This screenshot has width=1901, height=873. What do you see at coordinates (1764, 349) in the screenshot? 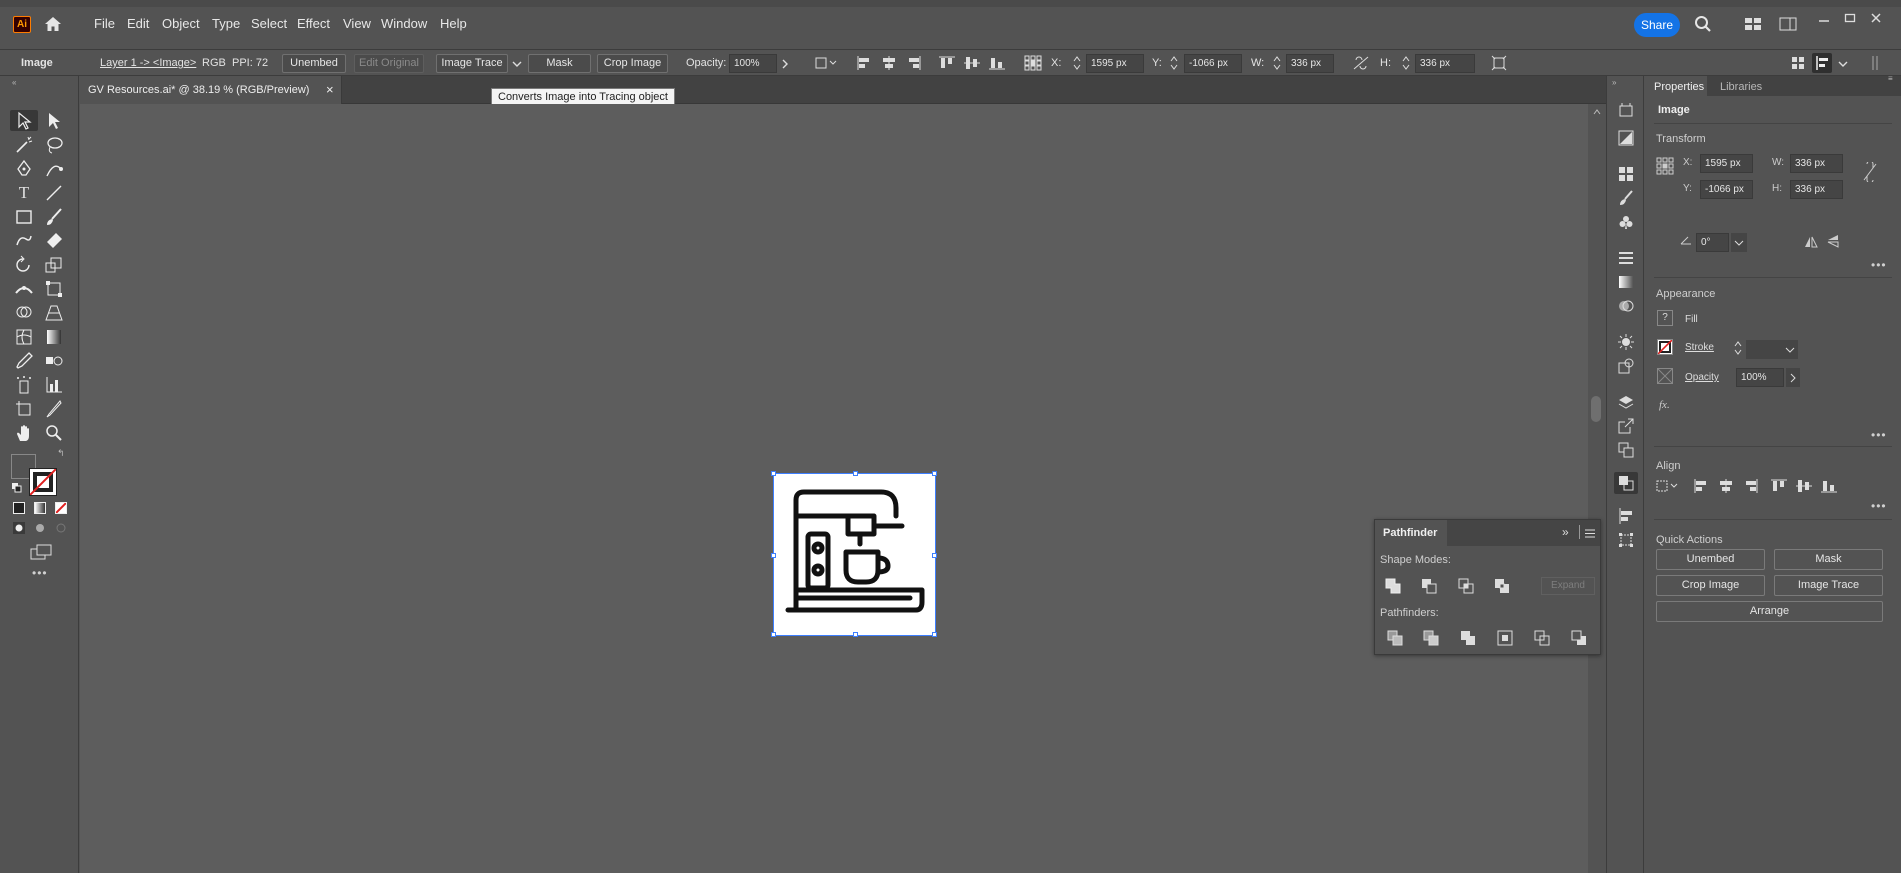
I see `stroke-weight-input` at bounding box center [1764, 349].